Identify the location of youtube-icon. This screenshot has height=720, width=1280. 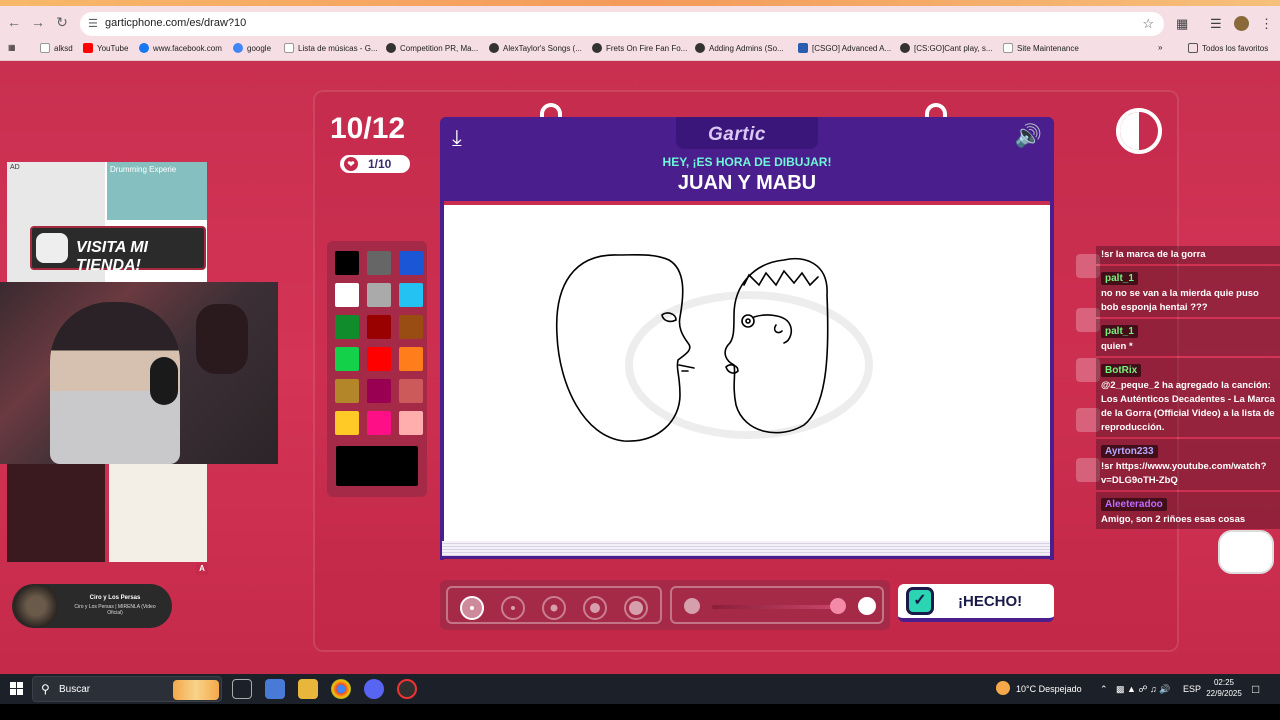
(88, 48).